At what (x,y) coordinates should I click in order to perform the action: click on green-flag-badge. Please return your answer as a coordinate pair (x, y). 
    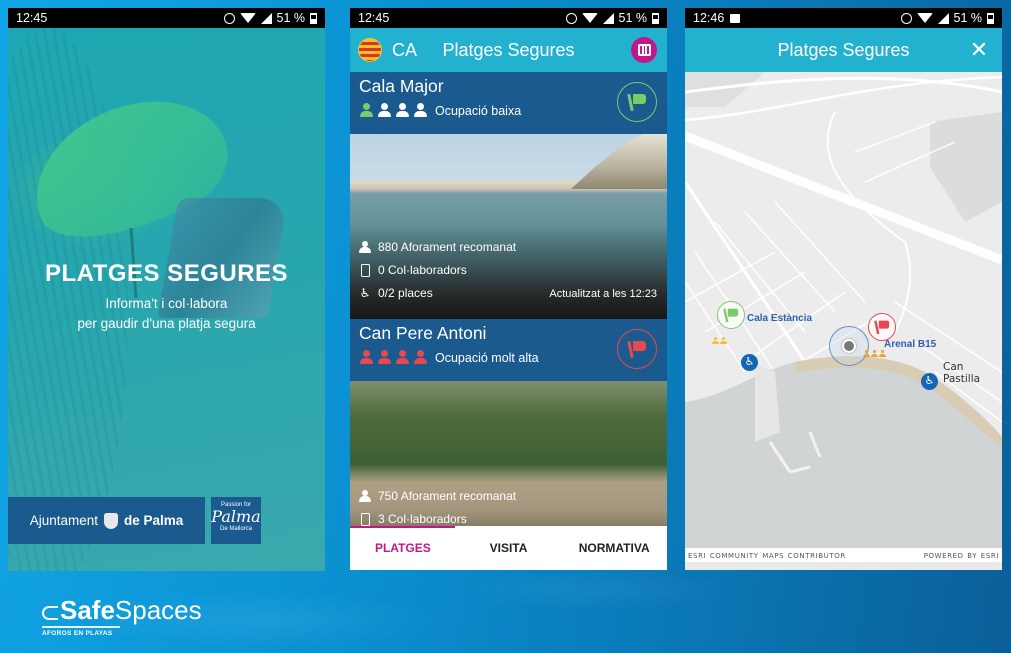
    Looking at the image, I should click on (637, 102).